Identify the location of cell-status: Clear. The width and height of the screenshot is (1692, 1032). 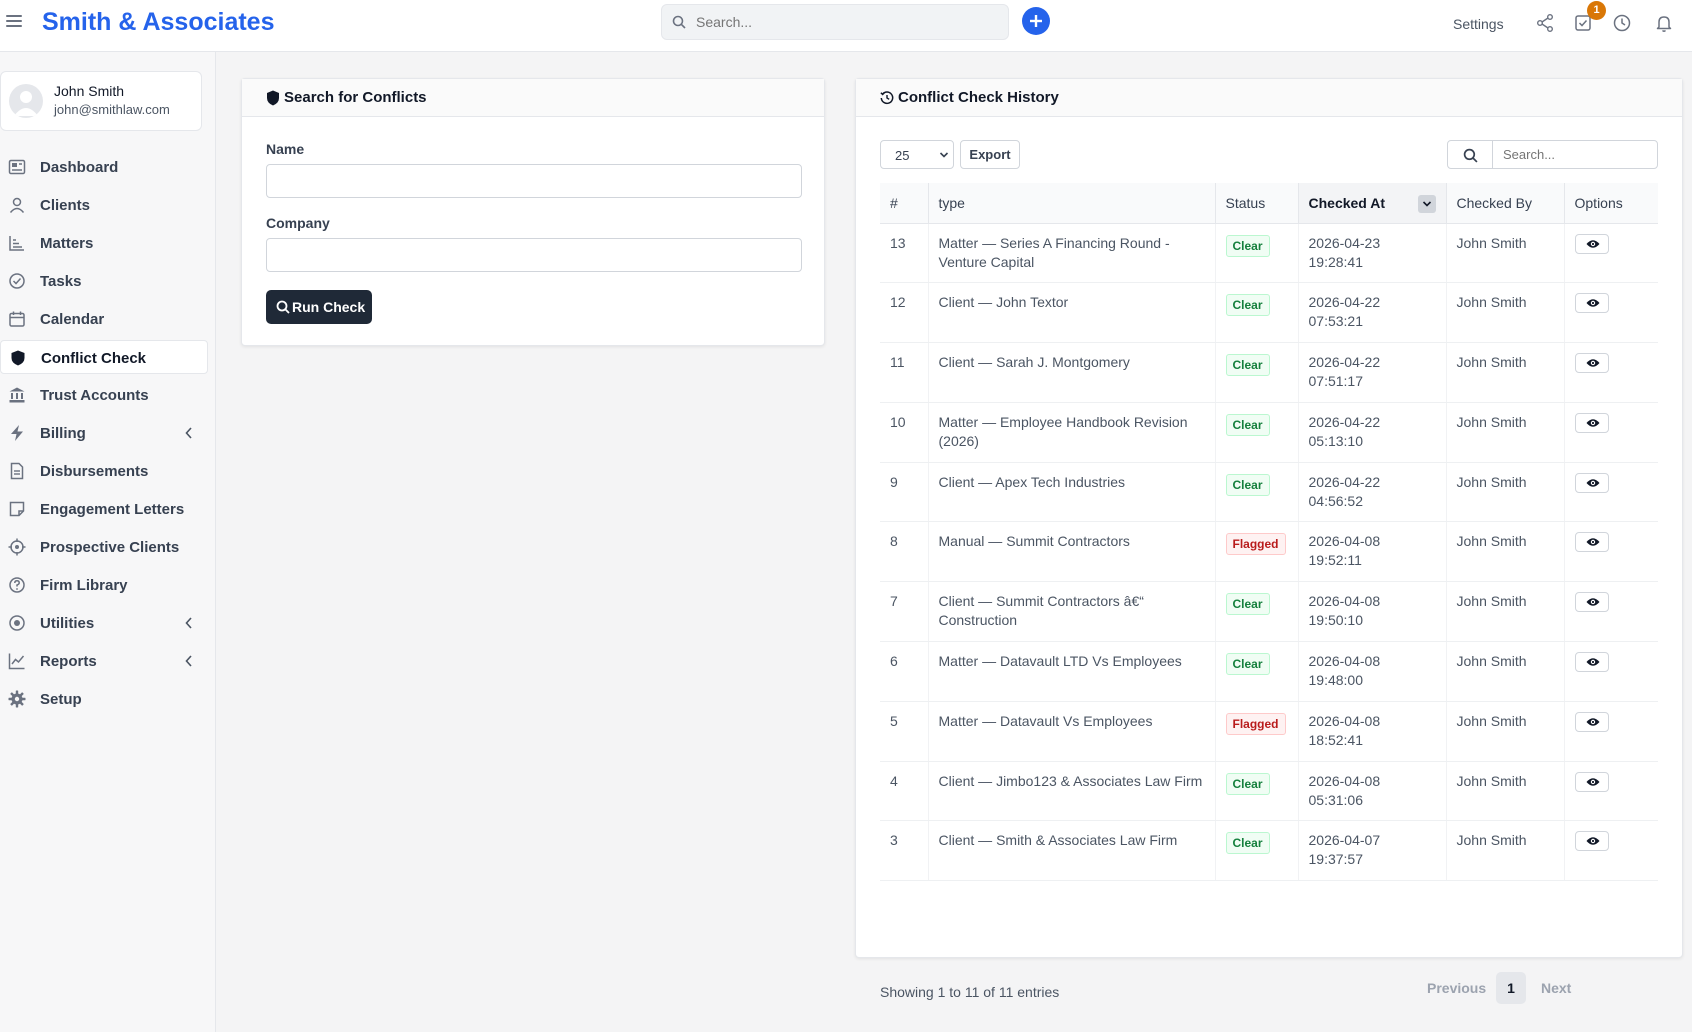
(1257, 791).